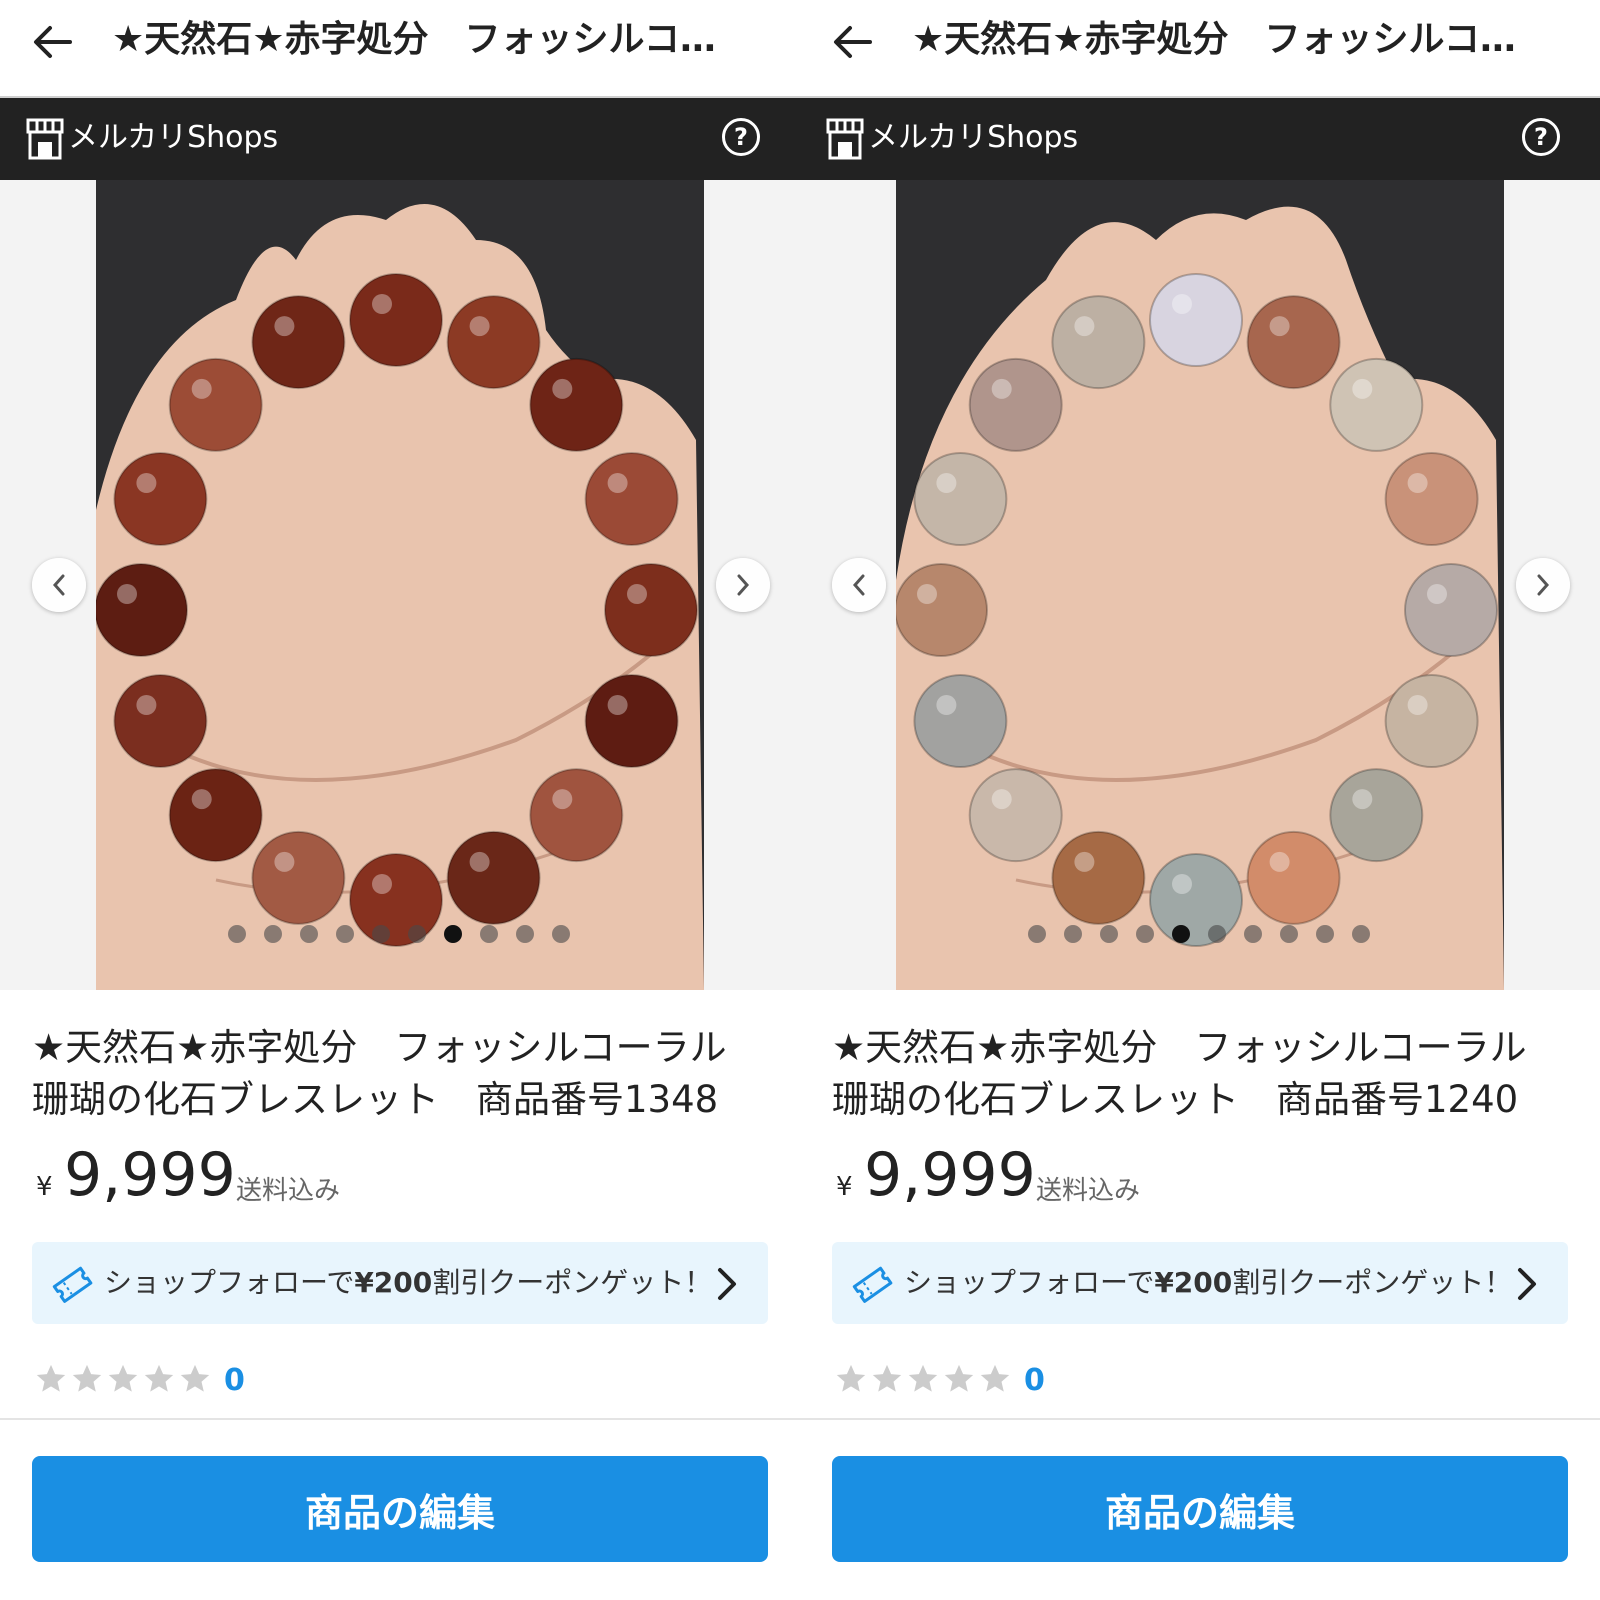  I want to click on item-title: ★天然石★赤字処分 フォッシルコーラル 珊瑚の化石ブレスレット 商品番号1240, so click(1206, 1074).